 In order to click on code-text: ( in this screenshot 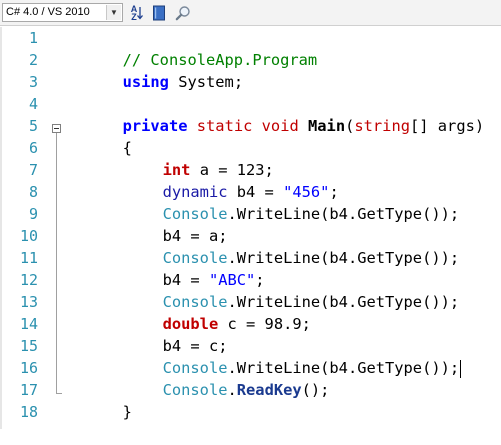, I will do `click(350, 126)`.